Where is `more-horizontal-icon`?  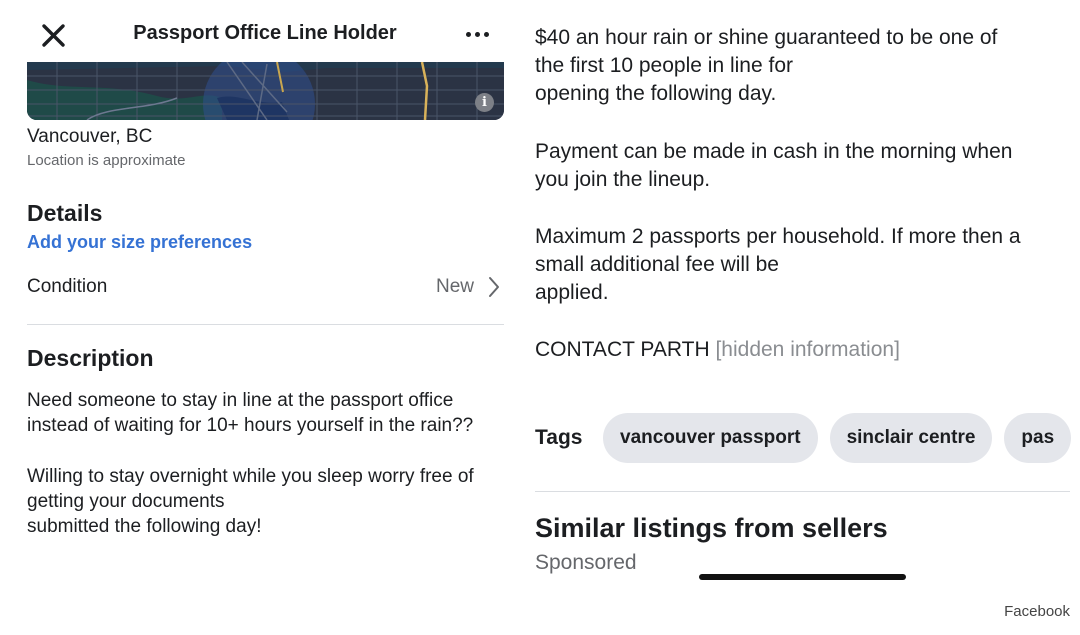
more-horizontal-icon is located at coordinates (468, 34).